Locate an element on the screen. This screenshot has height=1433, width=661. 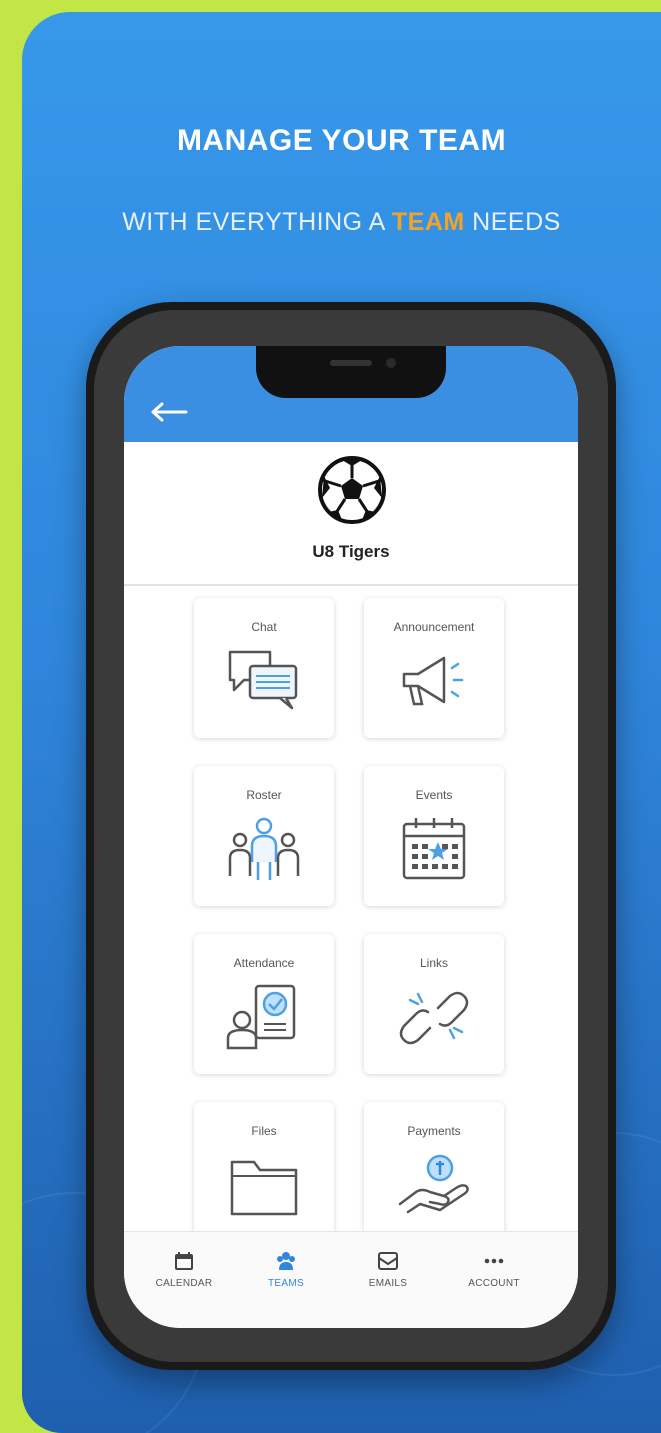
calendar-tab-icon is located at coordinates (184, 1261).